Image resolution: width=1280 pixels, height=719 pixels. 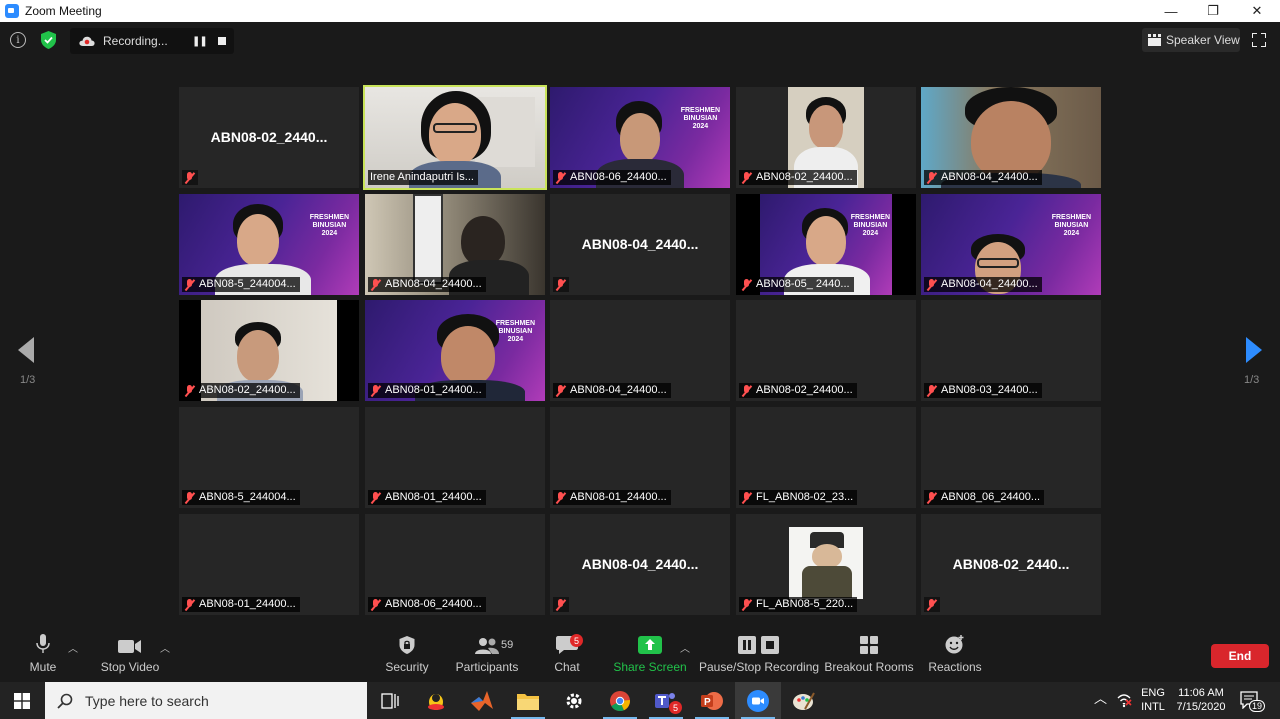 I want to click on zoom-app-icon, so click(x=12, y=11).